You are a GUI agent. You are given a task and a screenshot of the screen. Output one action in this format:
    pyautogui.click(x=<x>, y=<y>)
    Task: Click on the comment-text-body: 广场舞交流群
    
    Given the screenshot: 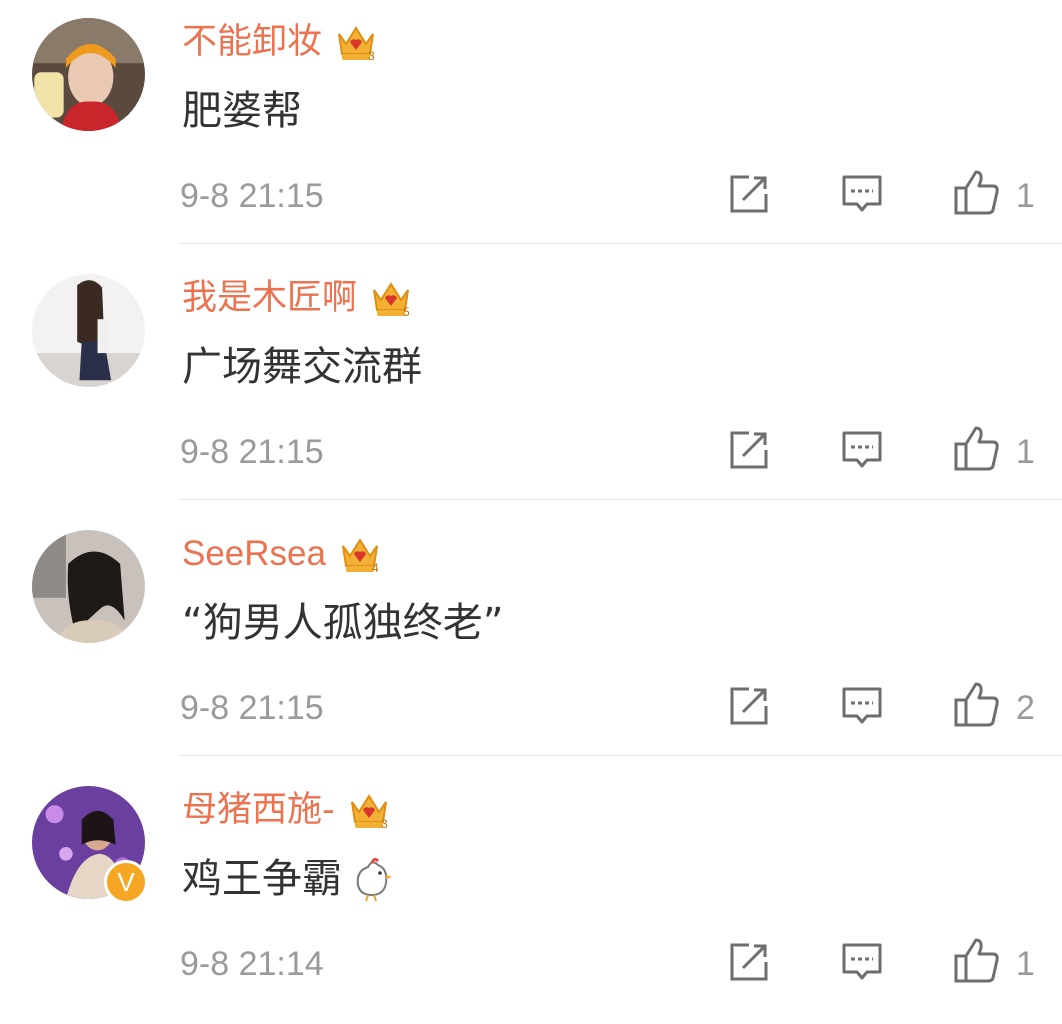 What is the action you would take?
    pyautogui.click(x=302, y=367)
    